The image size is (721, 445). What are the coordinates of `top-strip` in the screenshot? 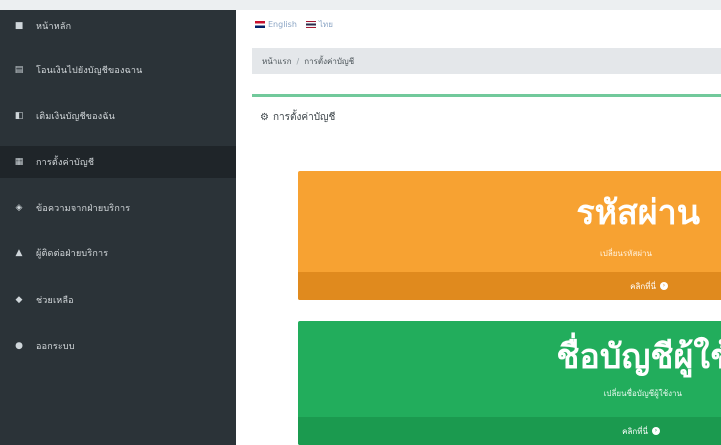 It's located at (360, 5).